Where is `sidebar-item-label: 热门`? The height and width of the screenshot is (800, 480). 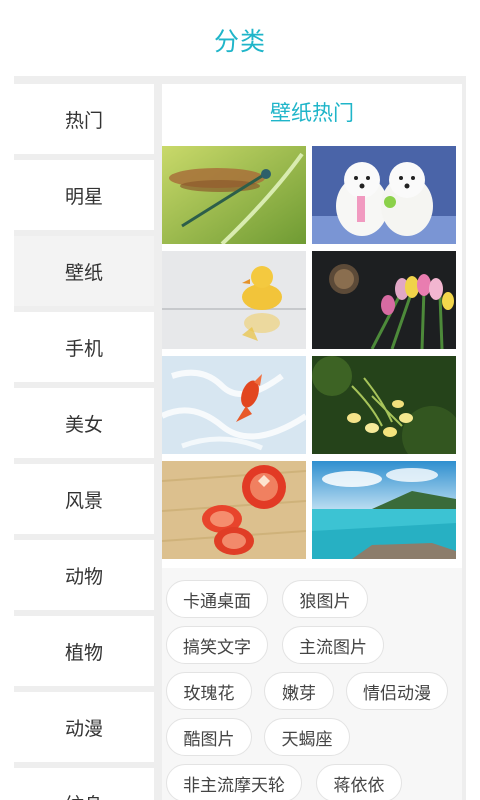
sidebar-item-label: 热门 is located at coordinates (83, 120).